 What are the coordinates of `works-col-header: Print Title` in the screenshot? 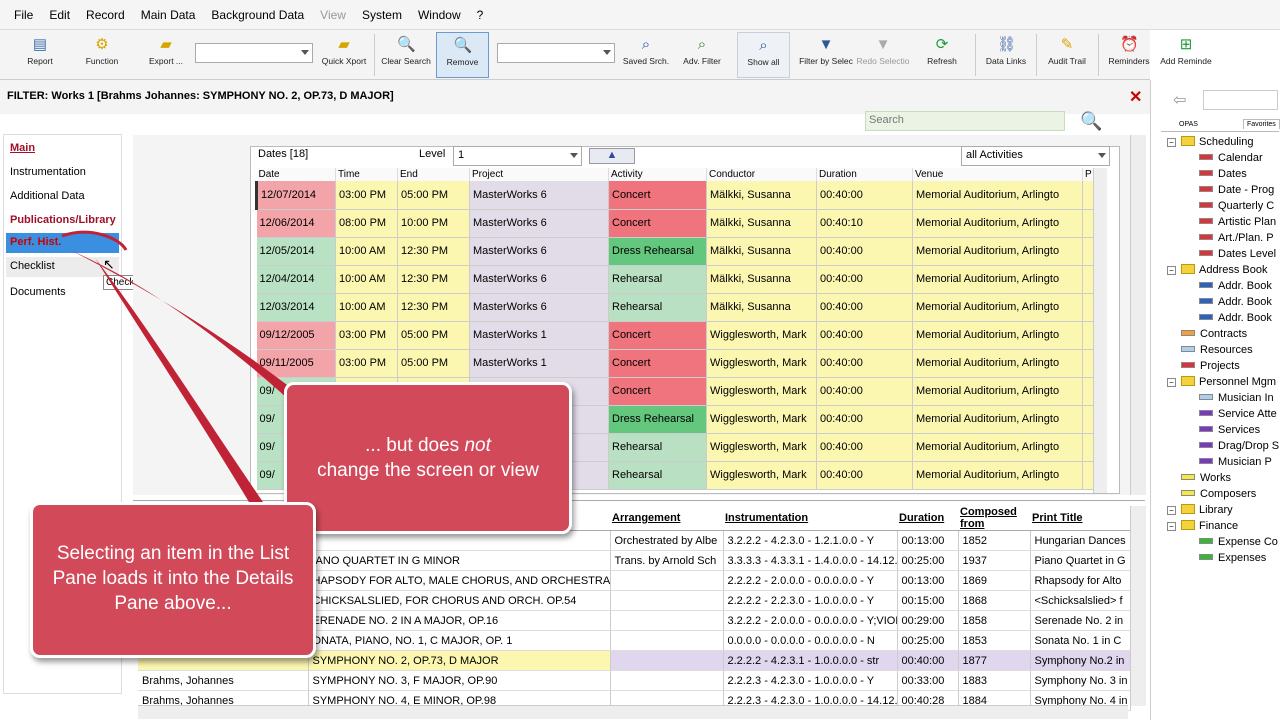 It's located at (1080, 518).